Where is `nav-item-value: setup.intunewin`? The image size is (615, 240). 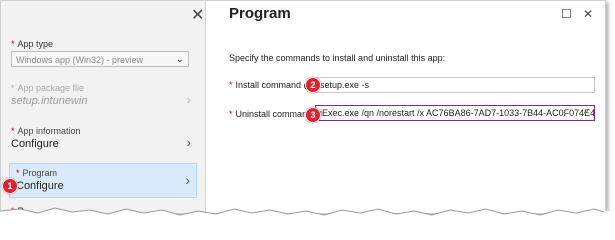
nav-item-value: setup.intunewin is located at coordinates (49, 101).